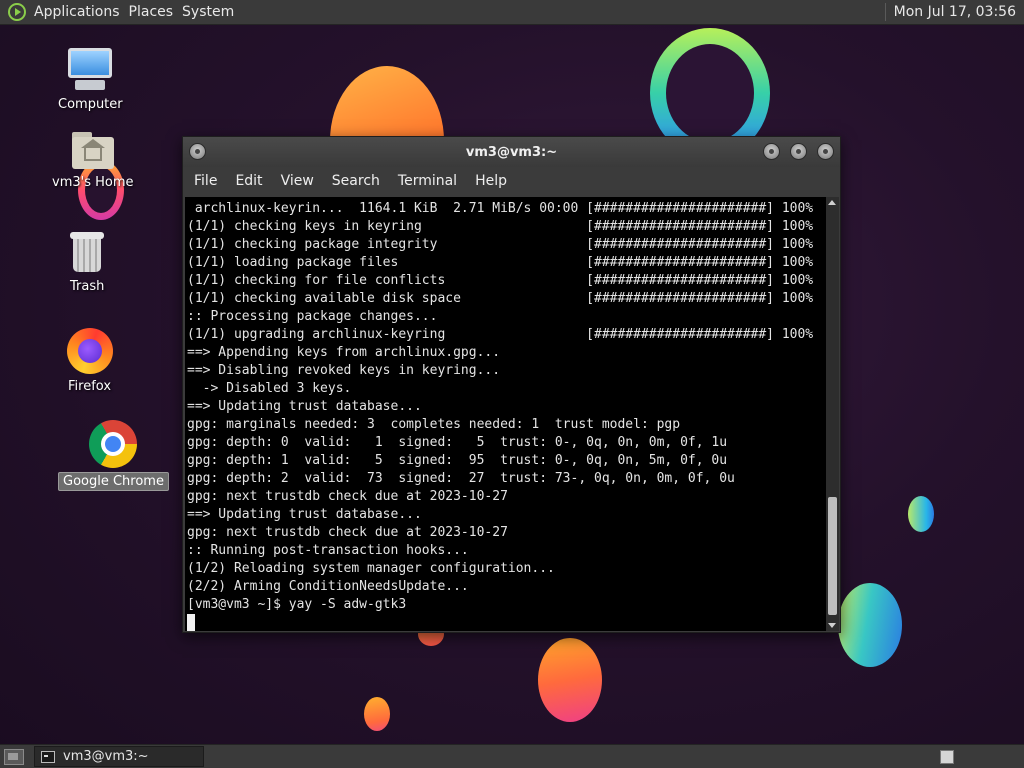 This screenshot has height=768, width=1024. I want to click on trash-icon, so click(87, 252).